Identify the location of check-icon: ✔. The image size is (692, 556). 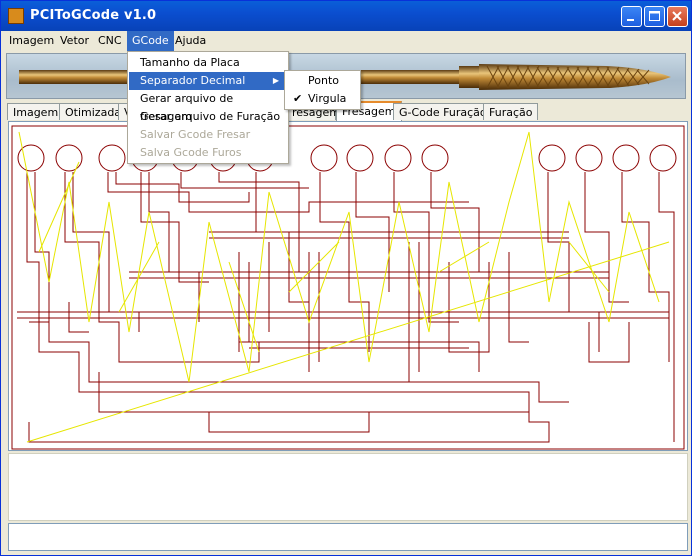
(298, 98).